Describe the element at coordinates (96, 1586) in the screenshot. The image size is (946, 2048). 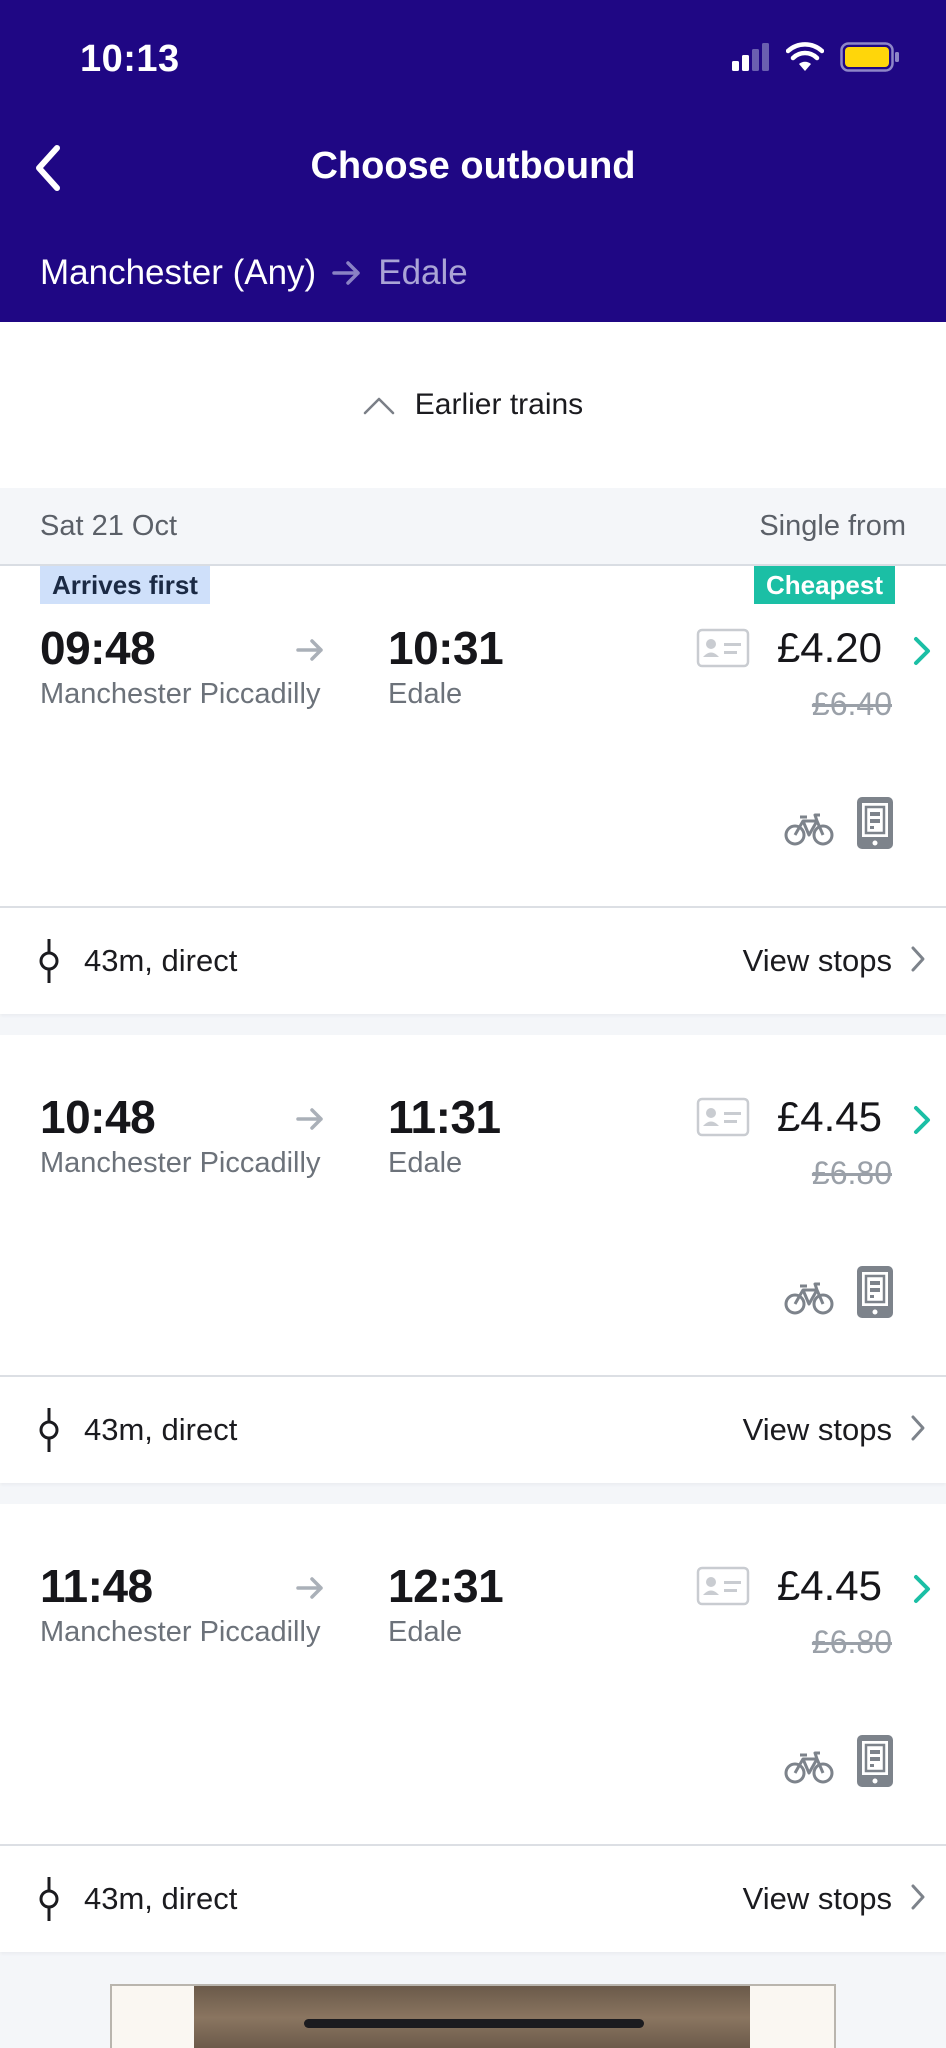
I see `departure-time: 11:48` at that location.